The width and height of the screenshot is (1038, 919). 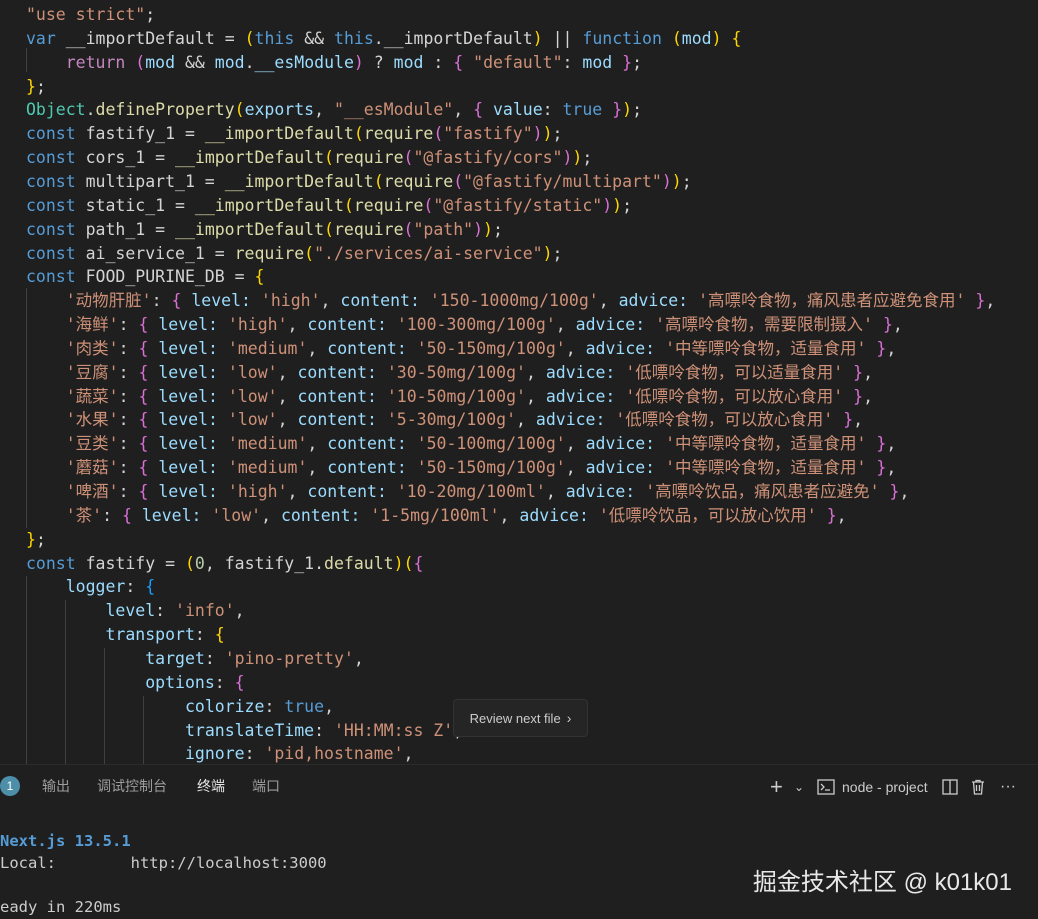 What do you see at coordinates (214, 754) in the screenshot?
I see `code-token: ignore` at bounding box center [214, 754].